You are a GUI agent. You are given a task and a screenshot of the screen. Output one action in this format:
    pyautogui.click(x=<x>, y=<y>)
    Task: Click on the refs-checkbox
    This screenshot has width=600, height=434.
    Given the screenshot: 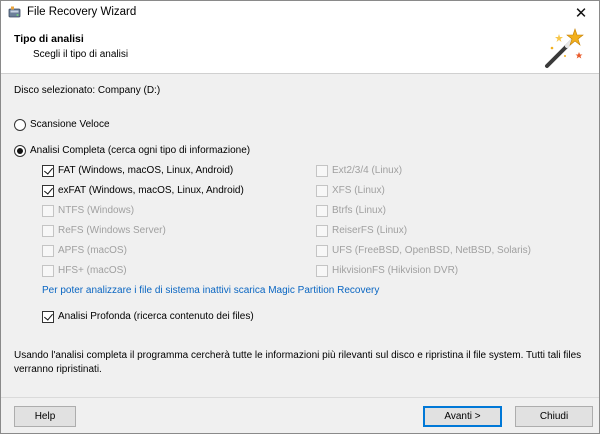 What is the action you would take?
    pyautogui.click(x=48, y=231)
    